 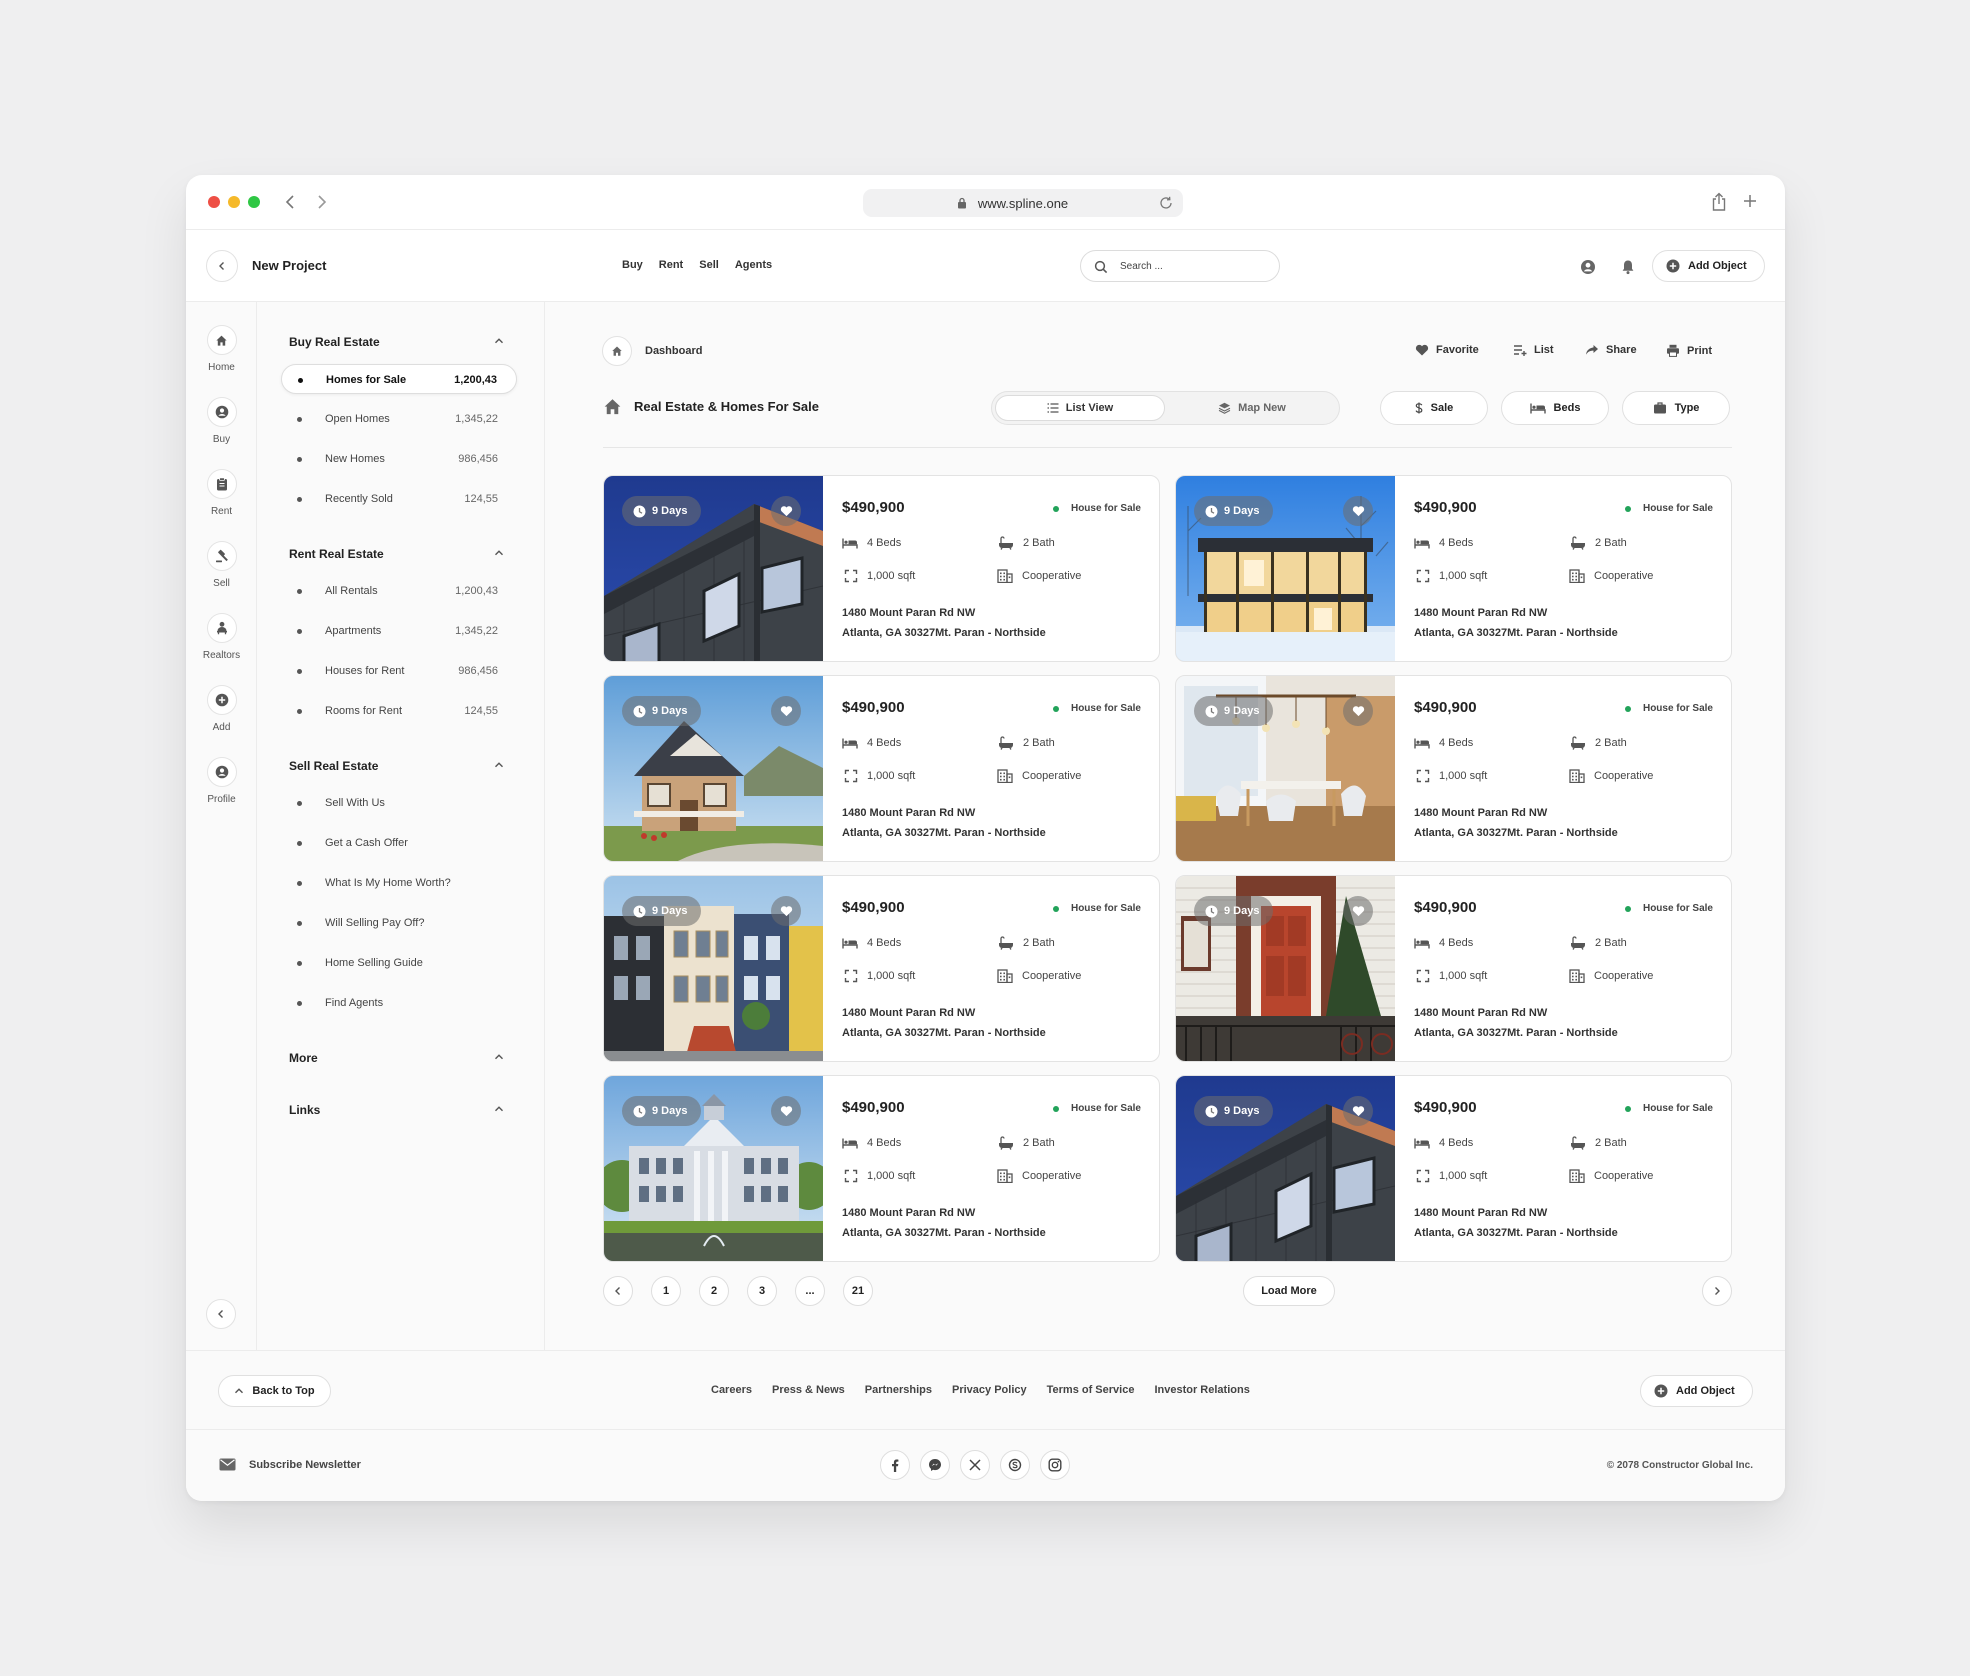 What do you see at coordinates (399, 883) in the screenshot?
I see `sidebar-item-home-worth: What Is My Home Worth?` at bounding box center [399, 883].